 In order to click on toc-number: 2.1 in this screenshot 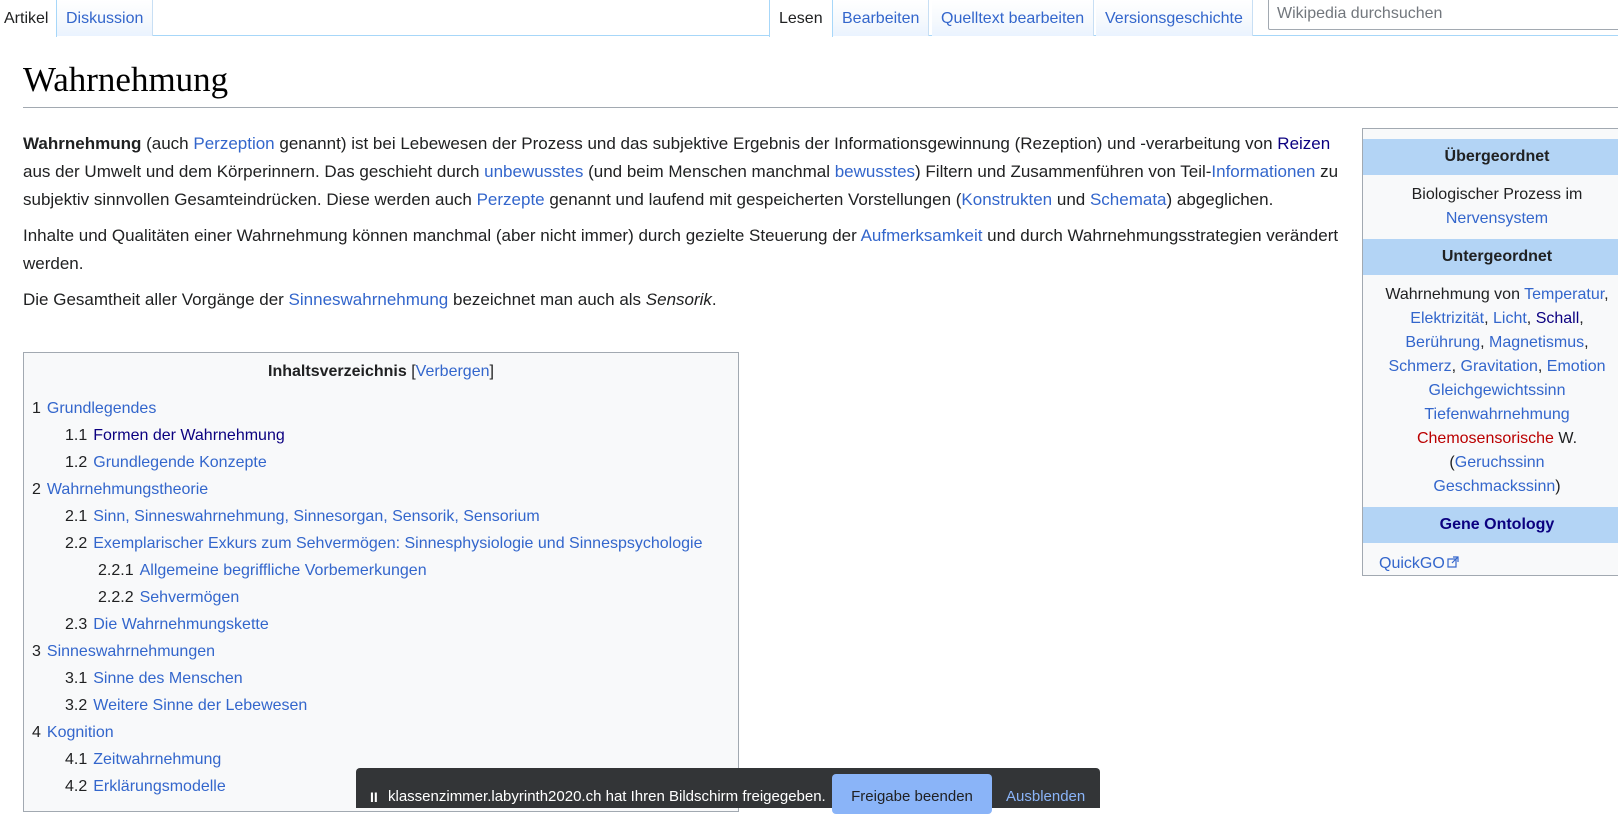, I will do `click(76, 516)`.